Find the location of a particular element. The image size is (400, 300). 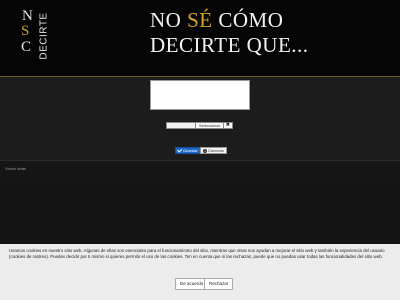

save-button-label: Guardar is located at coordinates (190, 150).